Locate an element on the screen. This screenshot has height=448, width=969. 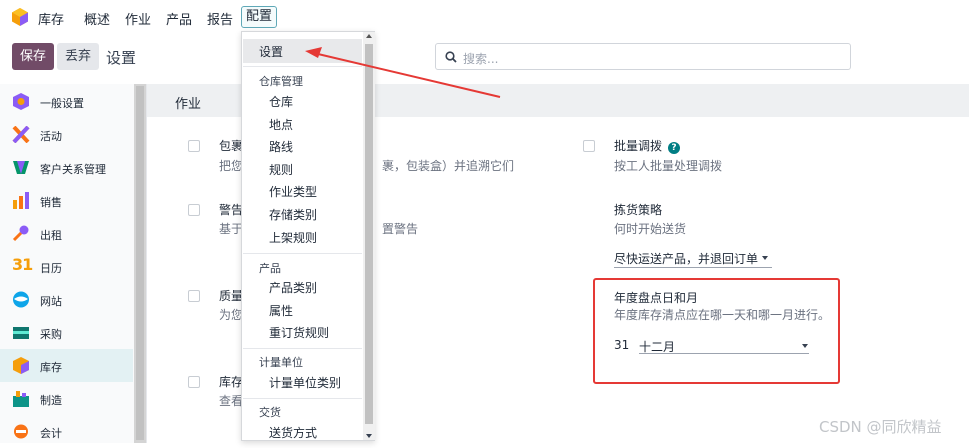
annotation-arrow is located at coordinates (403, 72).